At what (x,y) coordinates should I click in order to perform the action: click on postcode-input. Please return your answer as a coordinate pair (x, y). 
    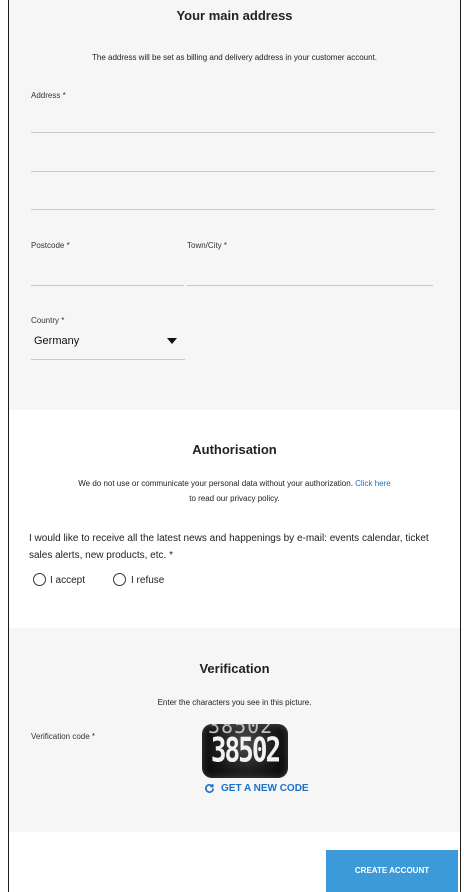
    Looking at the image, I should click on (107, 285).